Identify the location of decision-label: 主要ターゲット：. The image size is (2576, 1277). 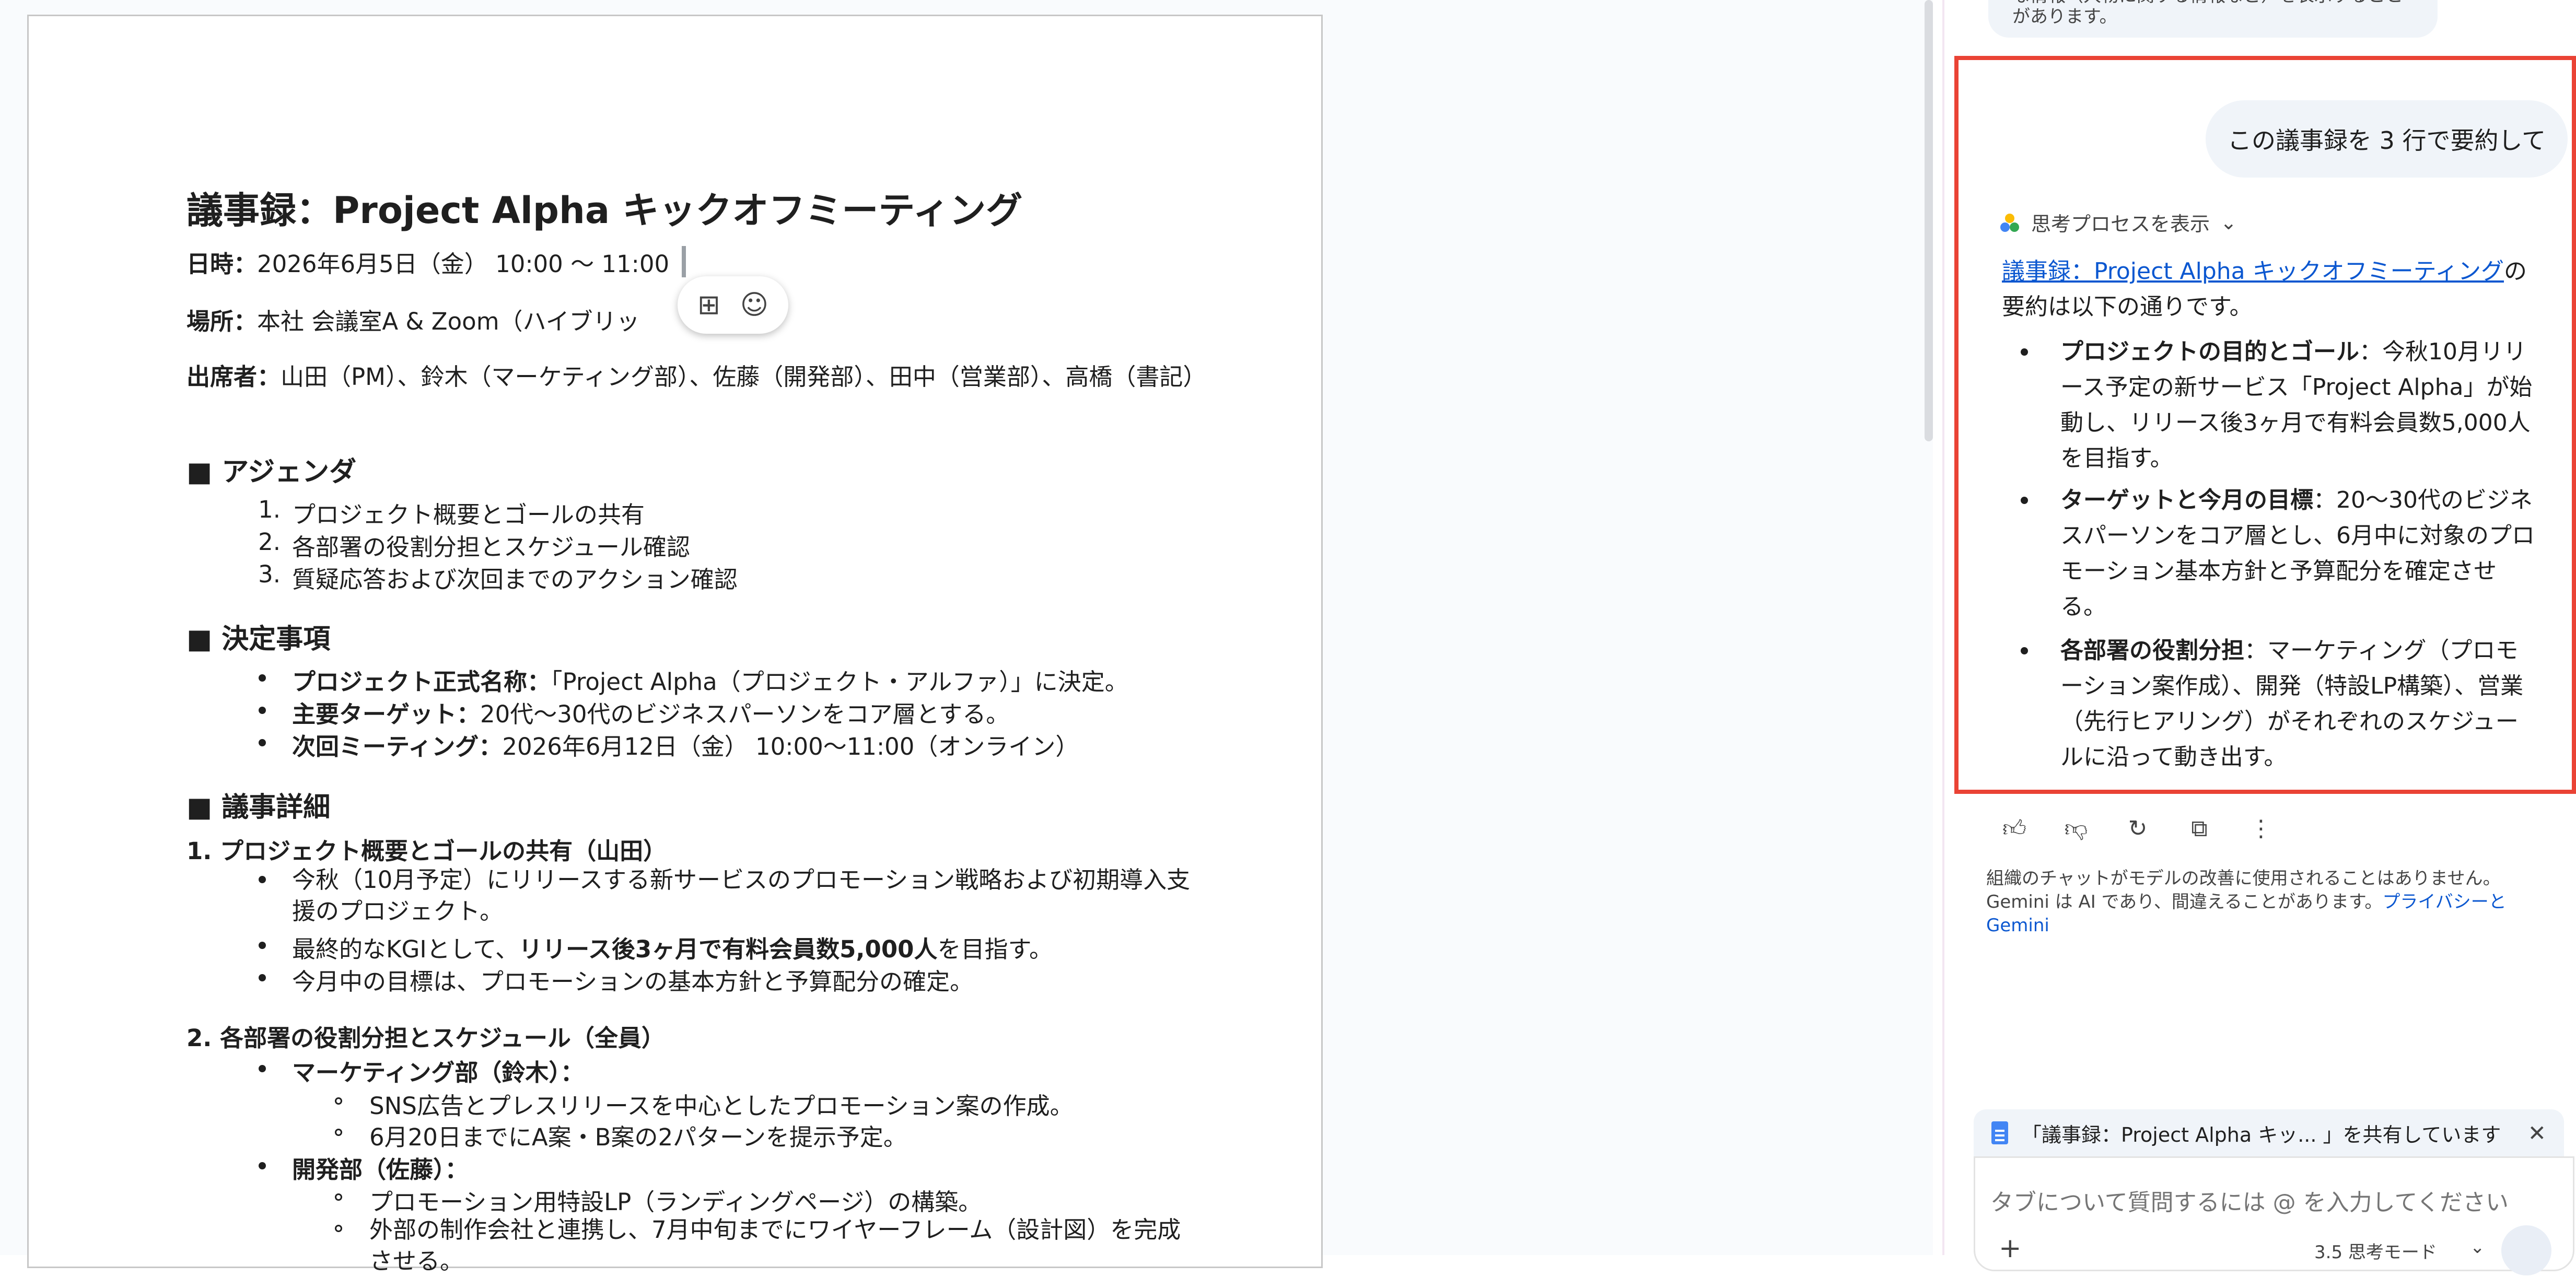
(386, 714).